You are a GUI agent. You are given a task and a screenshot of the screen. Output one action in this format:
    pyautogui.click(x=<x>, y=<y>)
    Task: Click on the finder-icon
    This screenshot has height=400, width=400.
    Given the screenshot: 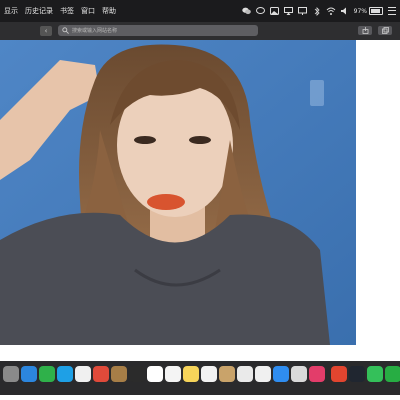 What is the action you would take?
    pyautogui.click(x=137, y=374)
    